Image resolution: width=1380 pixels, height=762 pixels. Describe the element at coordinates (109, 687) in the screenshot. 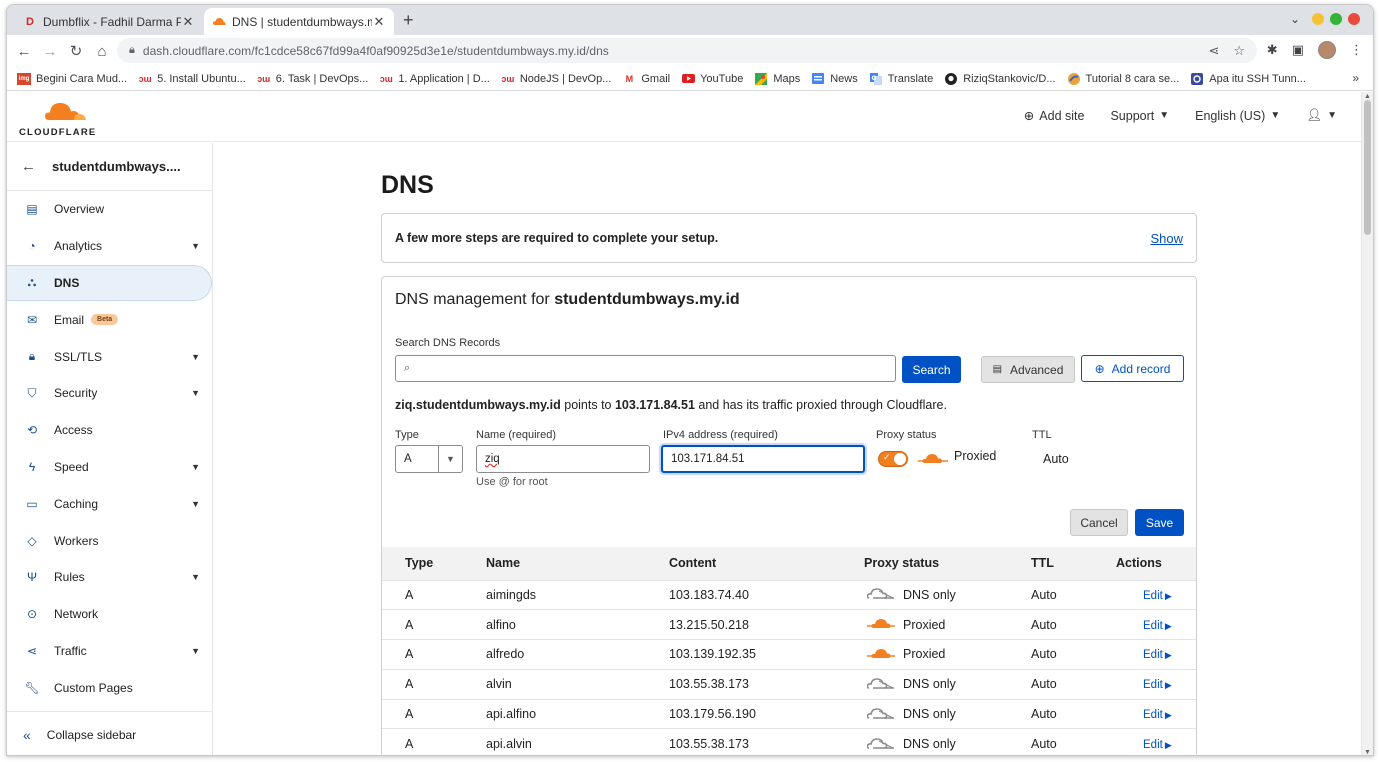

I see `sidebar-item-custom-pages: 🔧︎ Custom Pages` at that location.